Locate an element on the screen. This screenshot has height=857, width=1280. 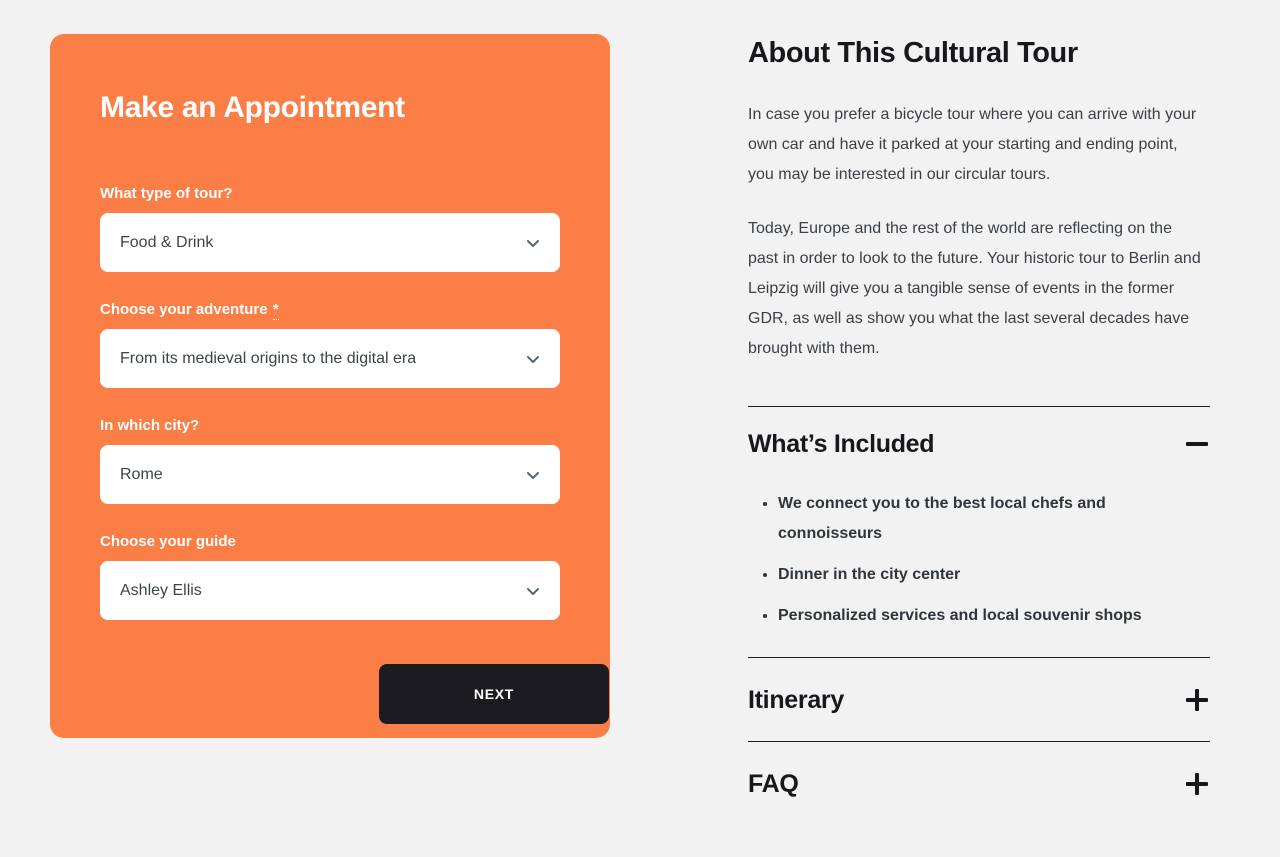
field-label-city: In which city? is located at coordinates (150, 425).